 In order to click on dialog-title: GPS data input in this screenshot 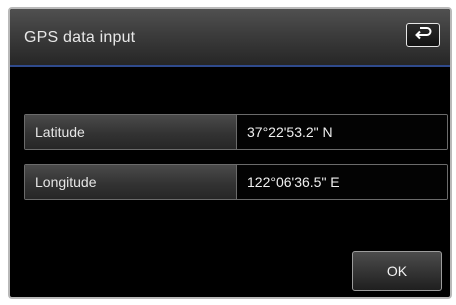, I will do `click(80, 37)`.